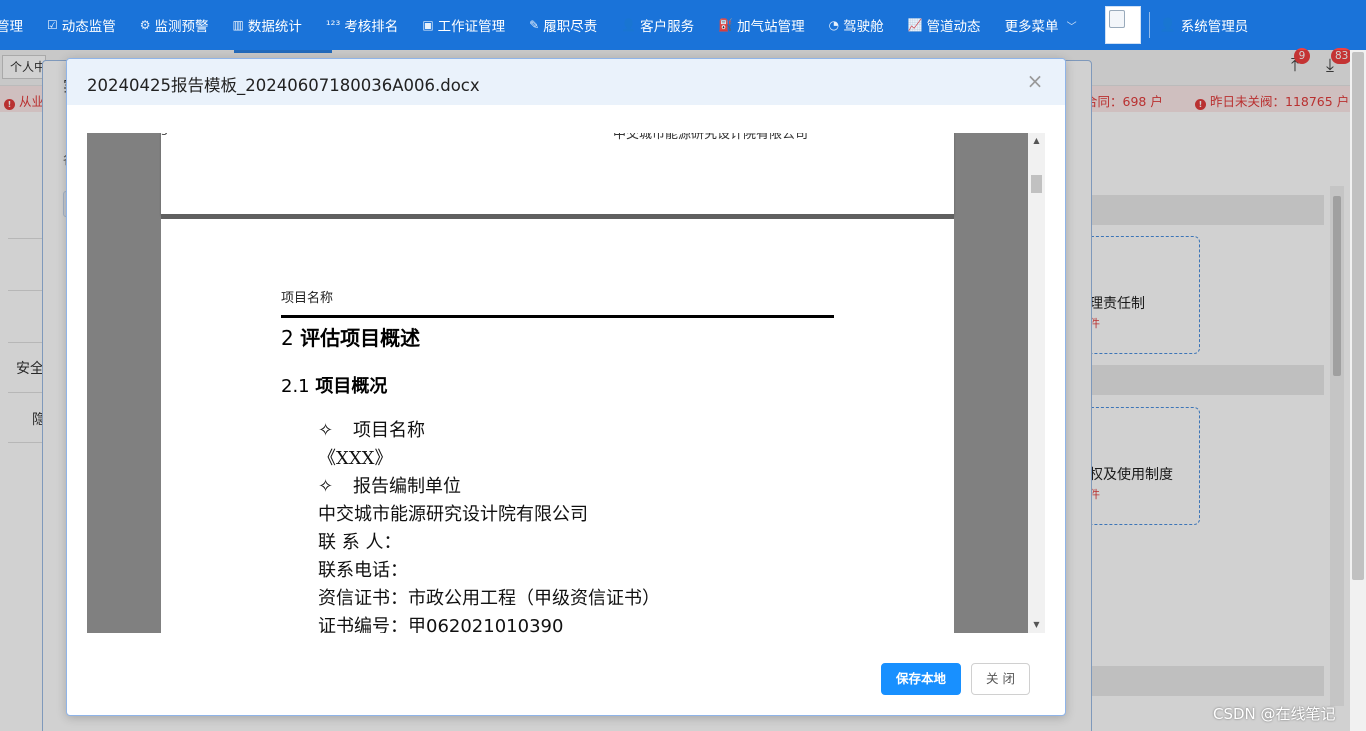 This screenshot has width=1366, height=731. I want to click on edit-icon: ✎, so click(534, 25).